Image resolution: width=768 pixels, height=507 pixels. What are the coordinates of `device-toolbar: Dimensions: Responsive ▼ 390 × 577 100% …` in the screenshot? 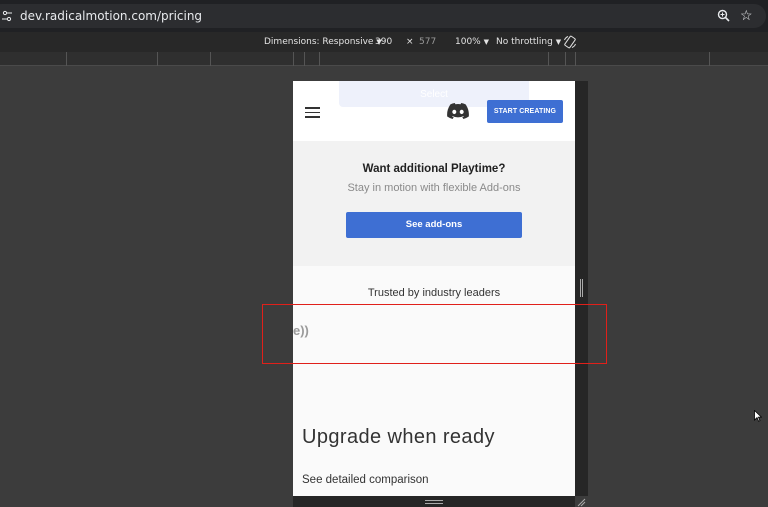 It's located at (384, 42).